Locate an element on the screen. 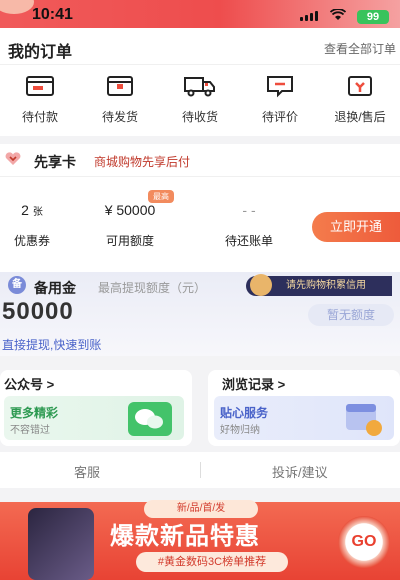 The width and height of the screenshot is (400, 580). coupons-unit: 张 is located at coordinates (37, 212).